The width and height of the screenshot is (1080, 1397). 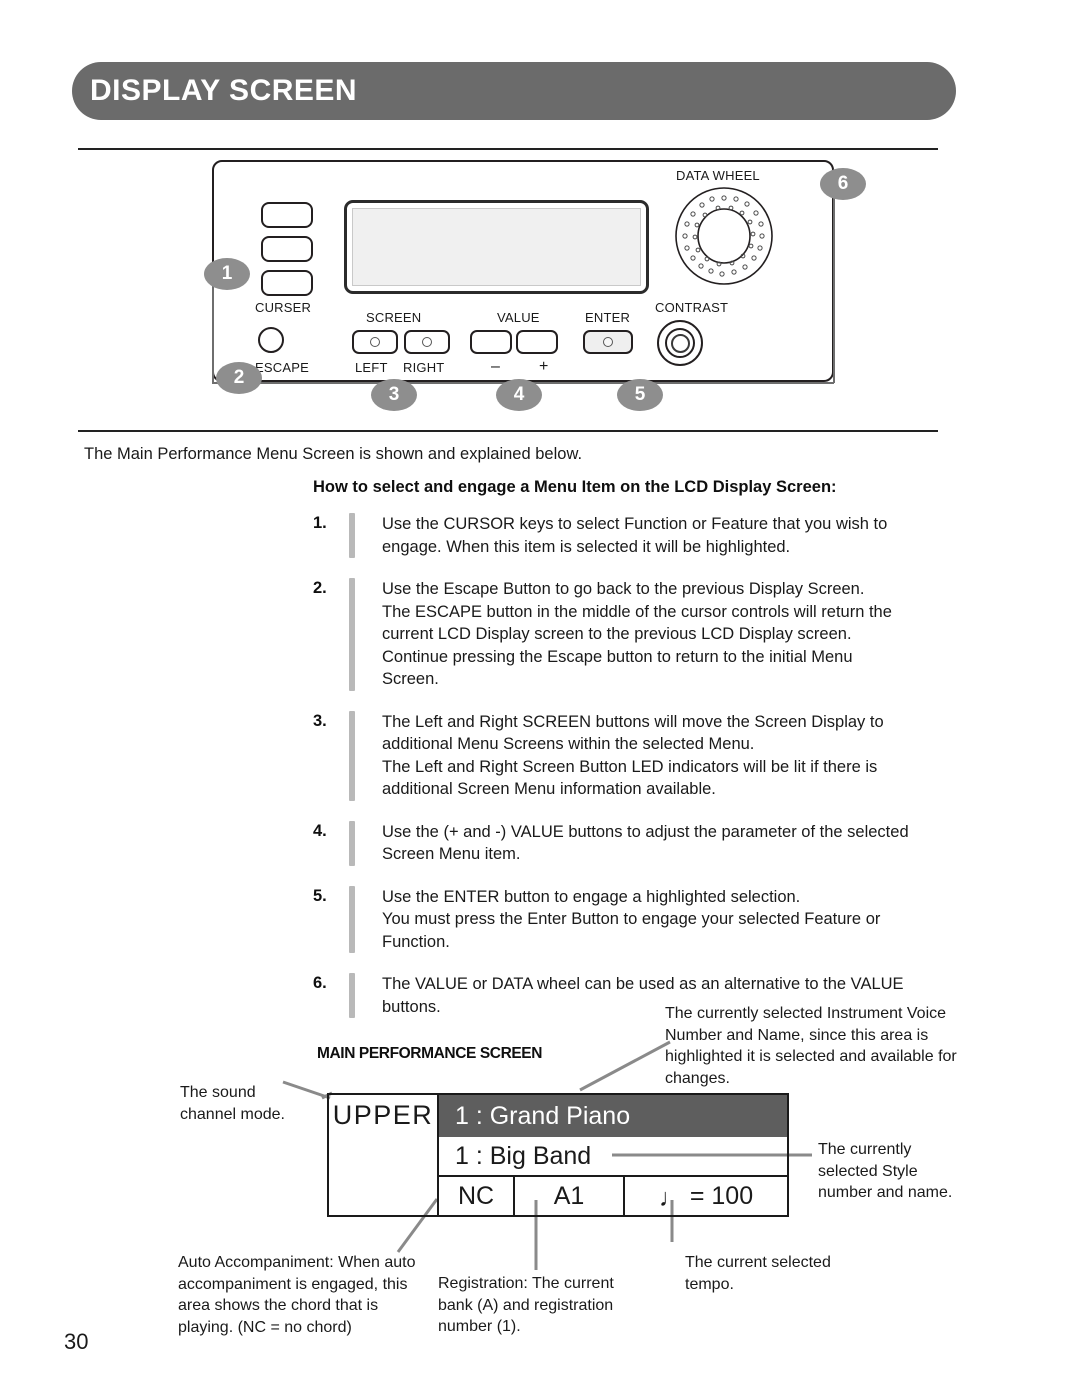 What do you see at coordinates (613, 1157) in the screenshot?
I see `lcd-style-row: 1 : Big Band` at bounding box center [613, 1157].